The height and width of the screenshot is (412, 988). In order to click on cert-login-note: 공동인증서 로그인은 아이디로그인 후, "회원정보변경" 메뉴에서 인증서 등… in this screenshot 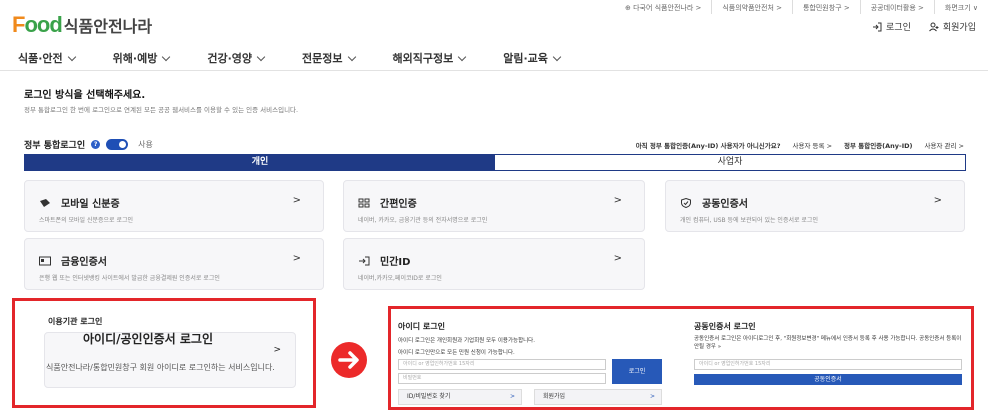, I will do `click(828, 343)`.